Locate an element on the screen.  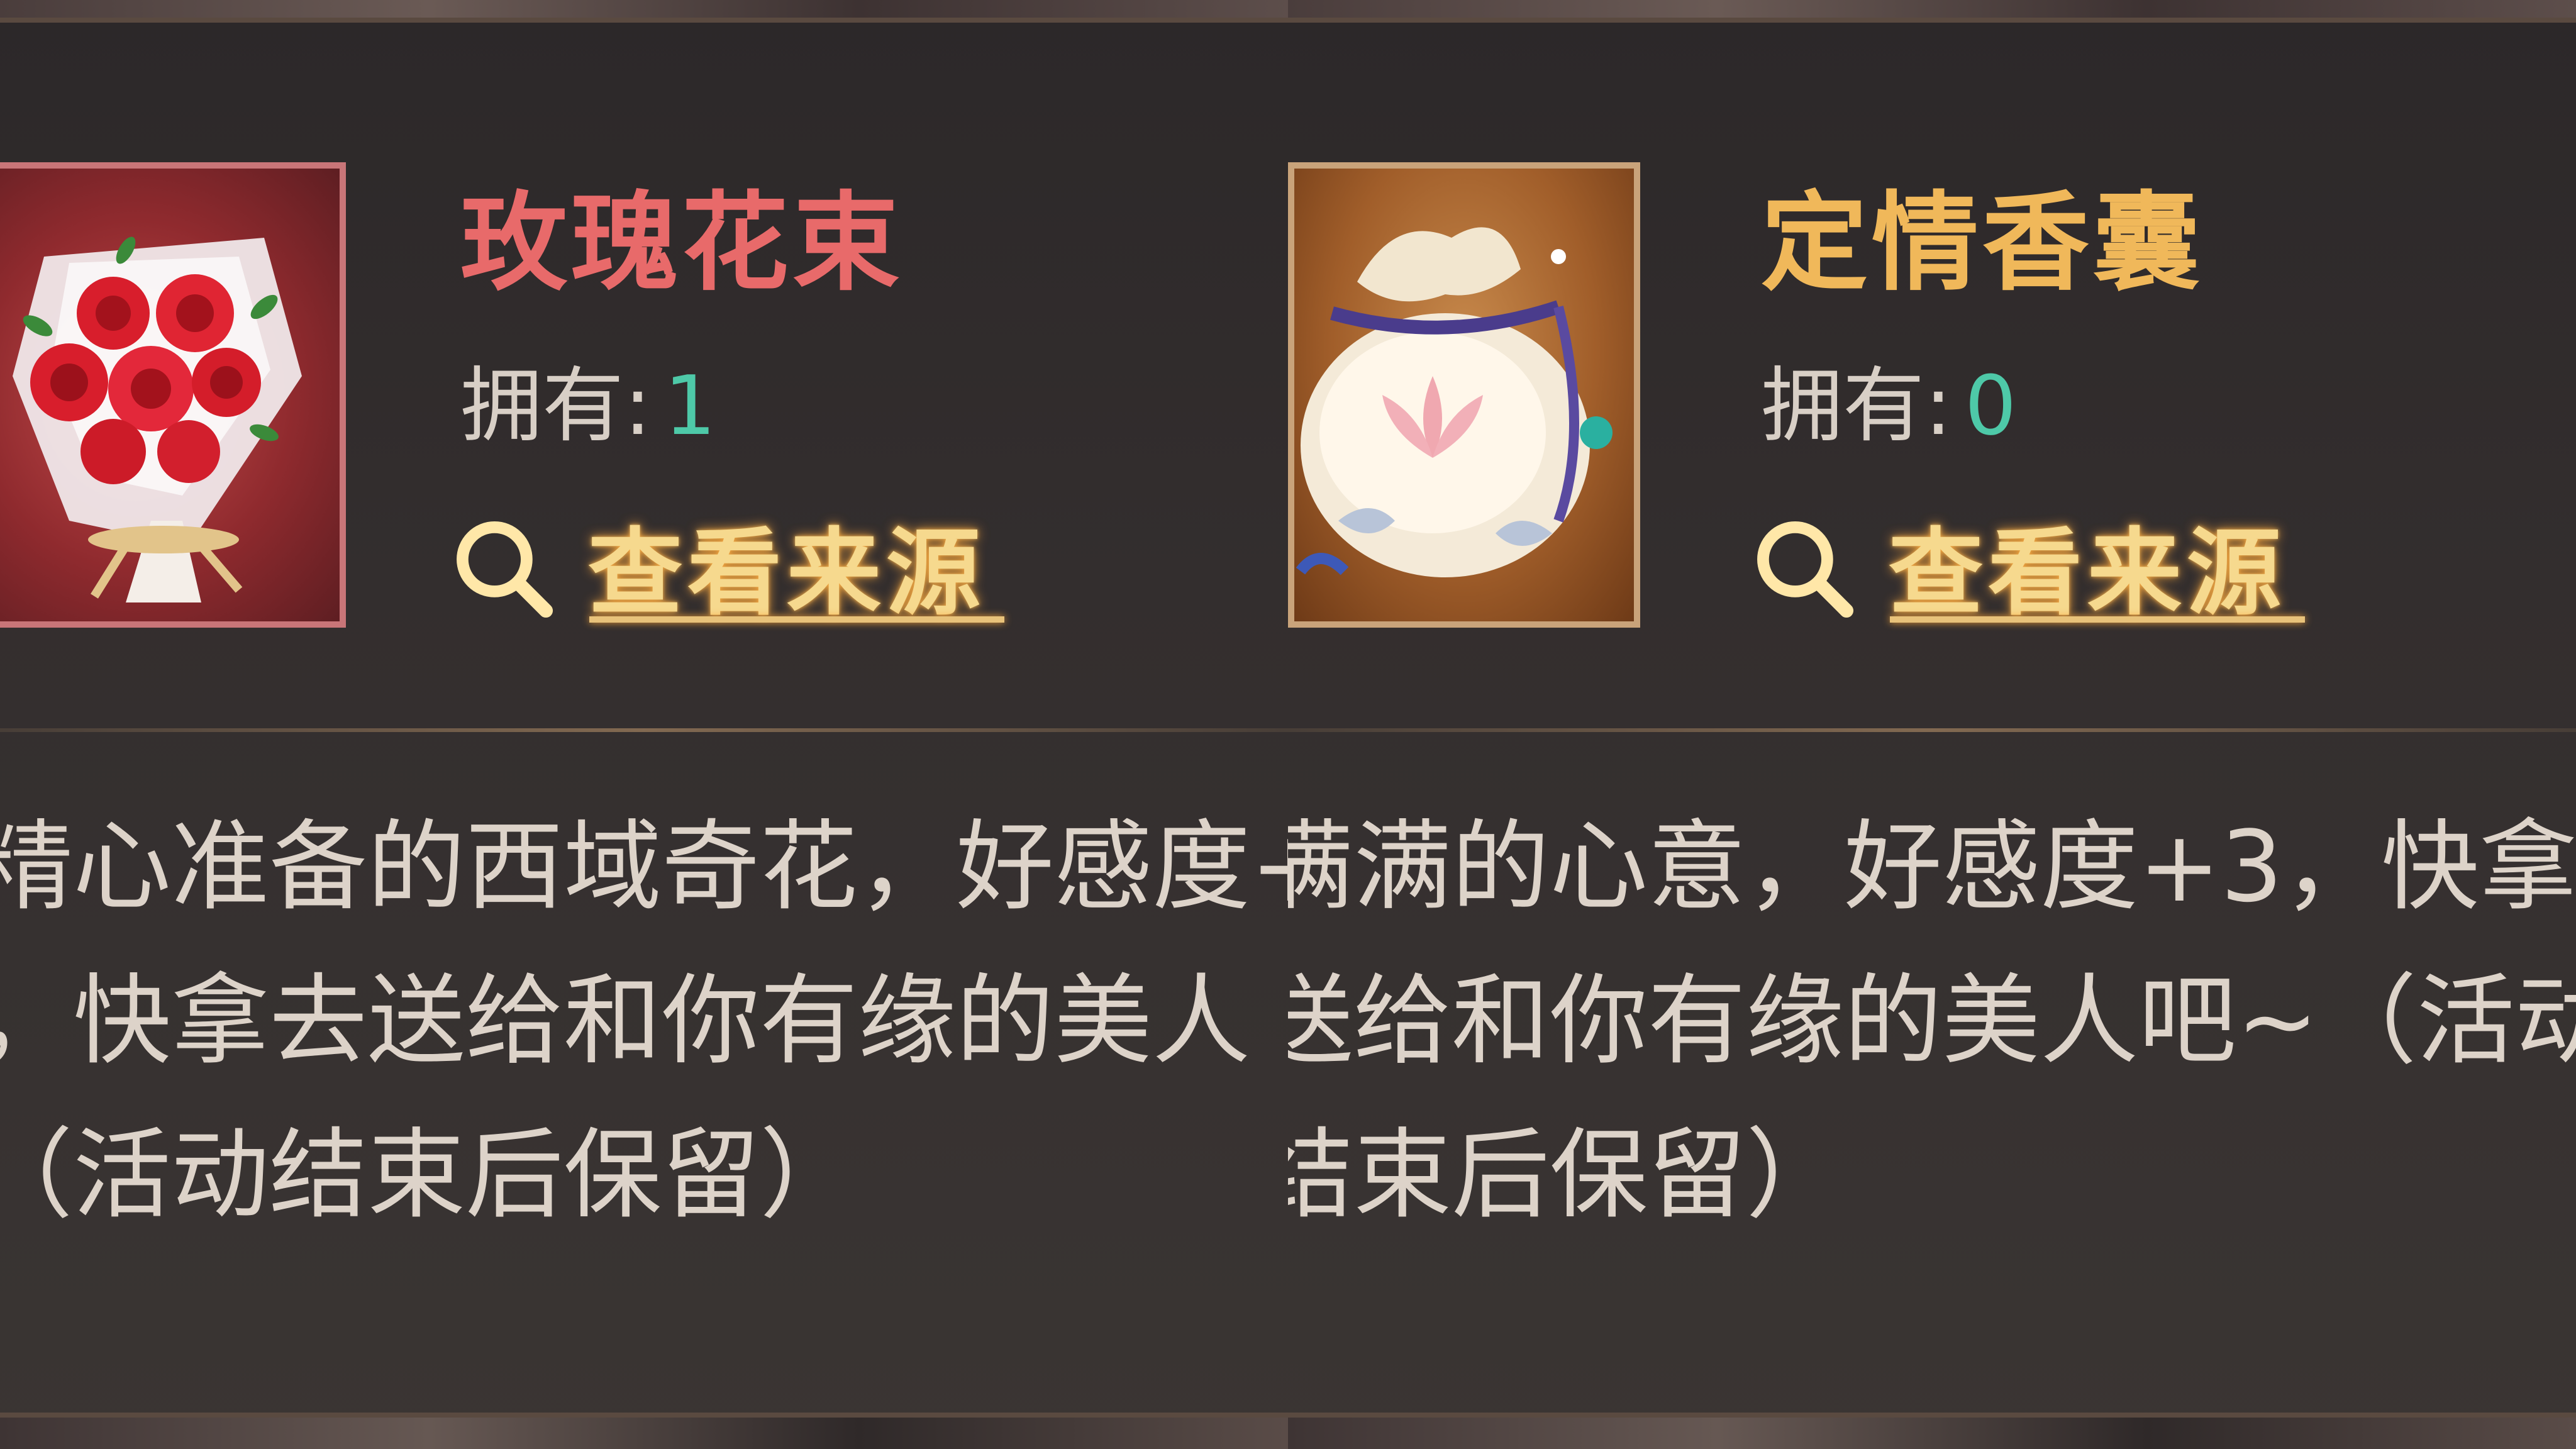
sachet-icon is located at coordinates (1454, 402).